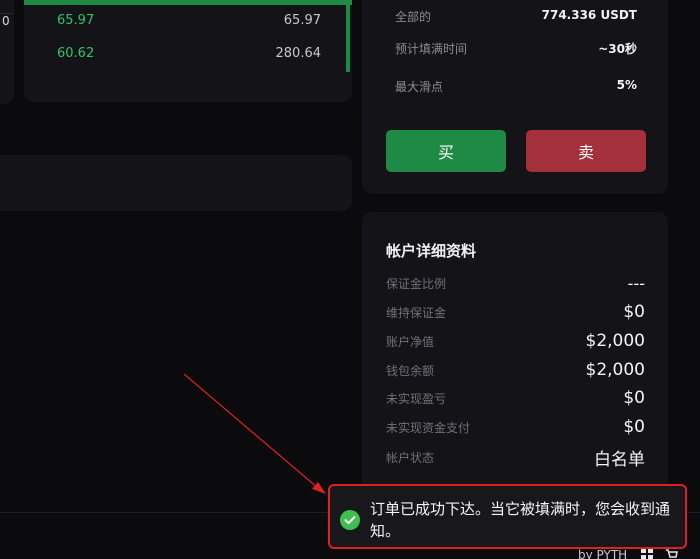  Describe the element at coordinates (189, 20) in the screenshot. I see `orderbook-row: 65.97 65.97` at that location.